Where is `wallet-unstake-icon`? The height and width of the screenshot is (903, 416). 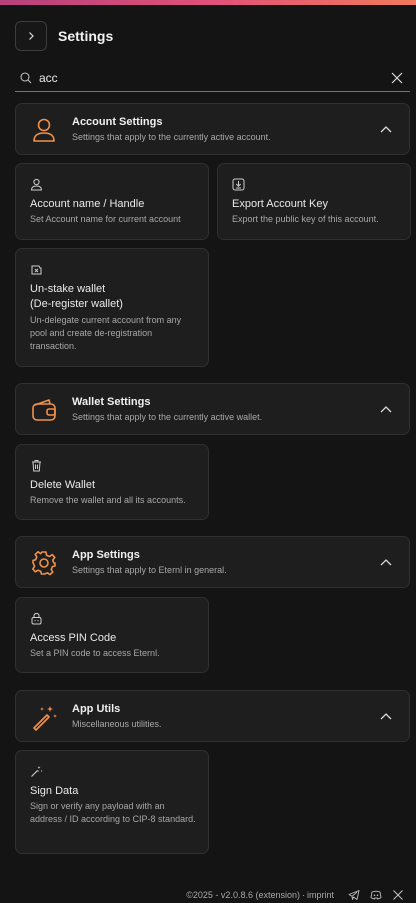
wallet-unstake-icon is located at coordinates (36, 269).